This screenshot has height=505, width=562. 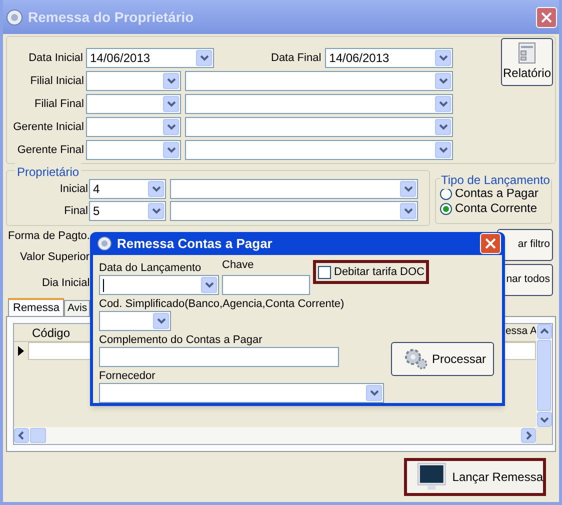 I want to click on checkbox, so click(x=324, y=272).